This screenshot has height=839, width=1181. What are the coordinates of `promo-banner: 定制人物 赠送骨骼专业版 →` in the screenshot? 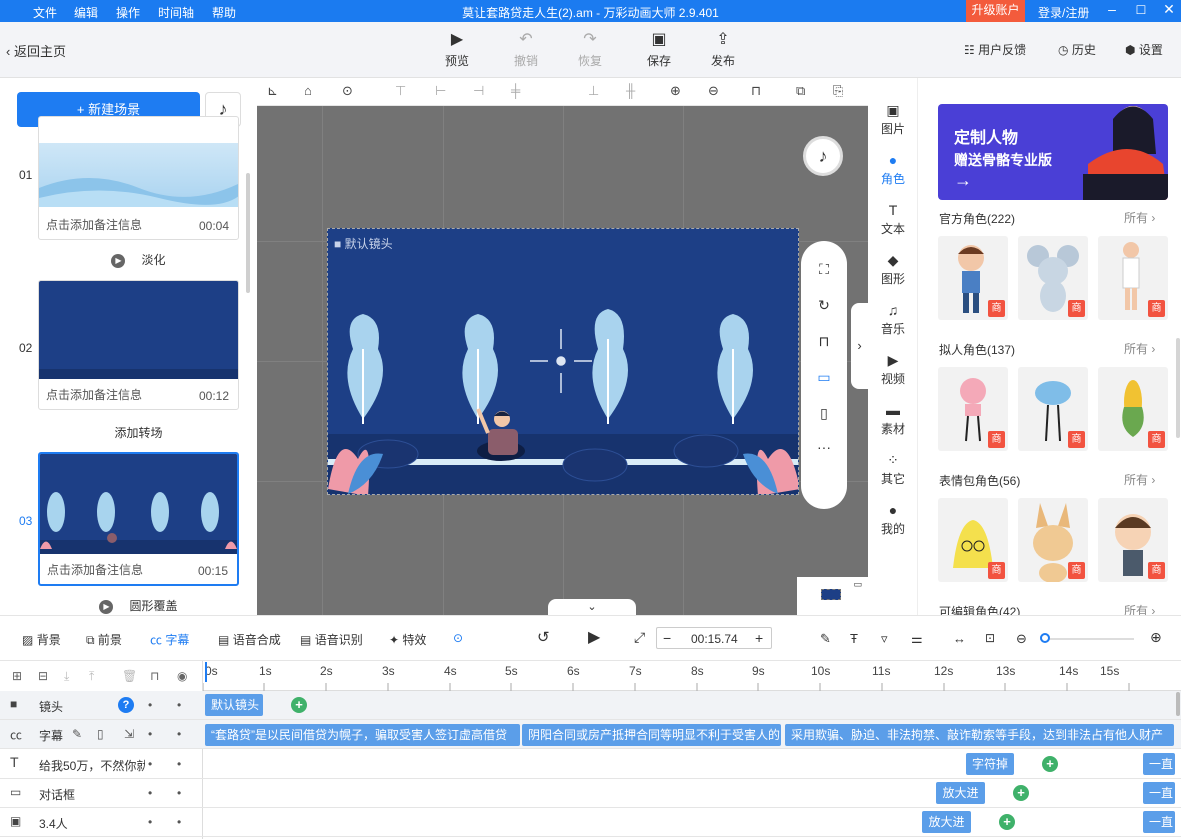 It's located at (1053, 152).